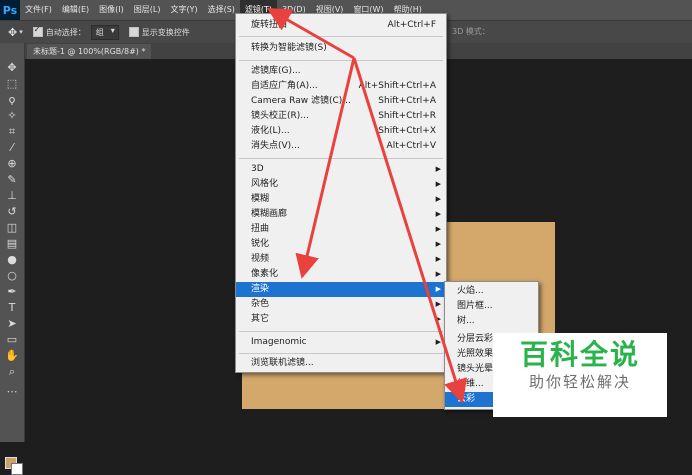  Describe the element at coordinates (12, 164) in the screenshot. I see `healing-brush-icon: ⊕` at that location.